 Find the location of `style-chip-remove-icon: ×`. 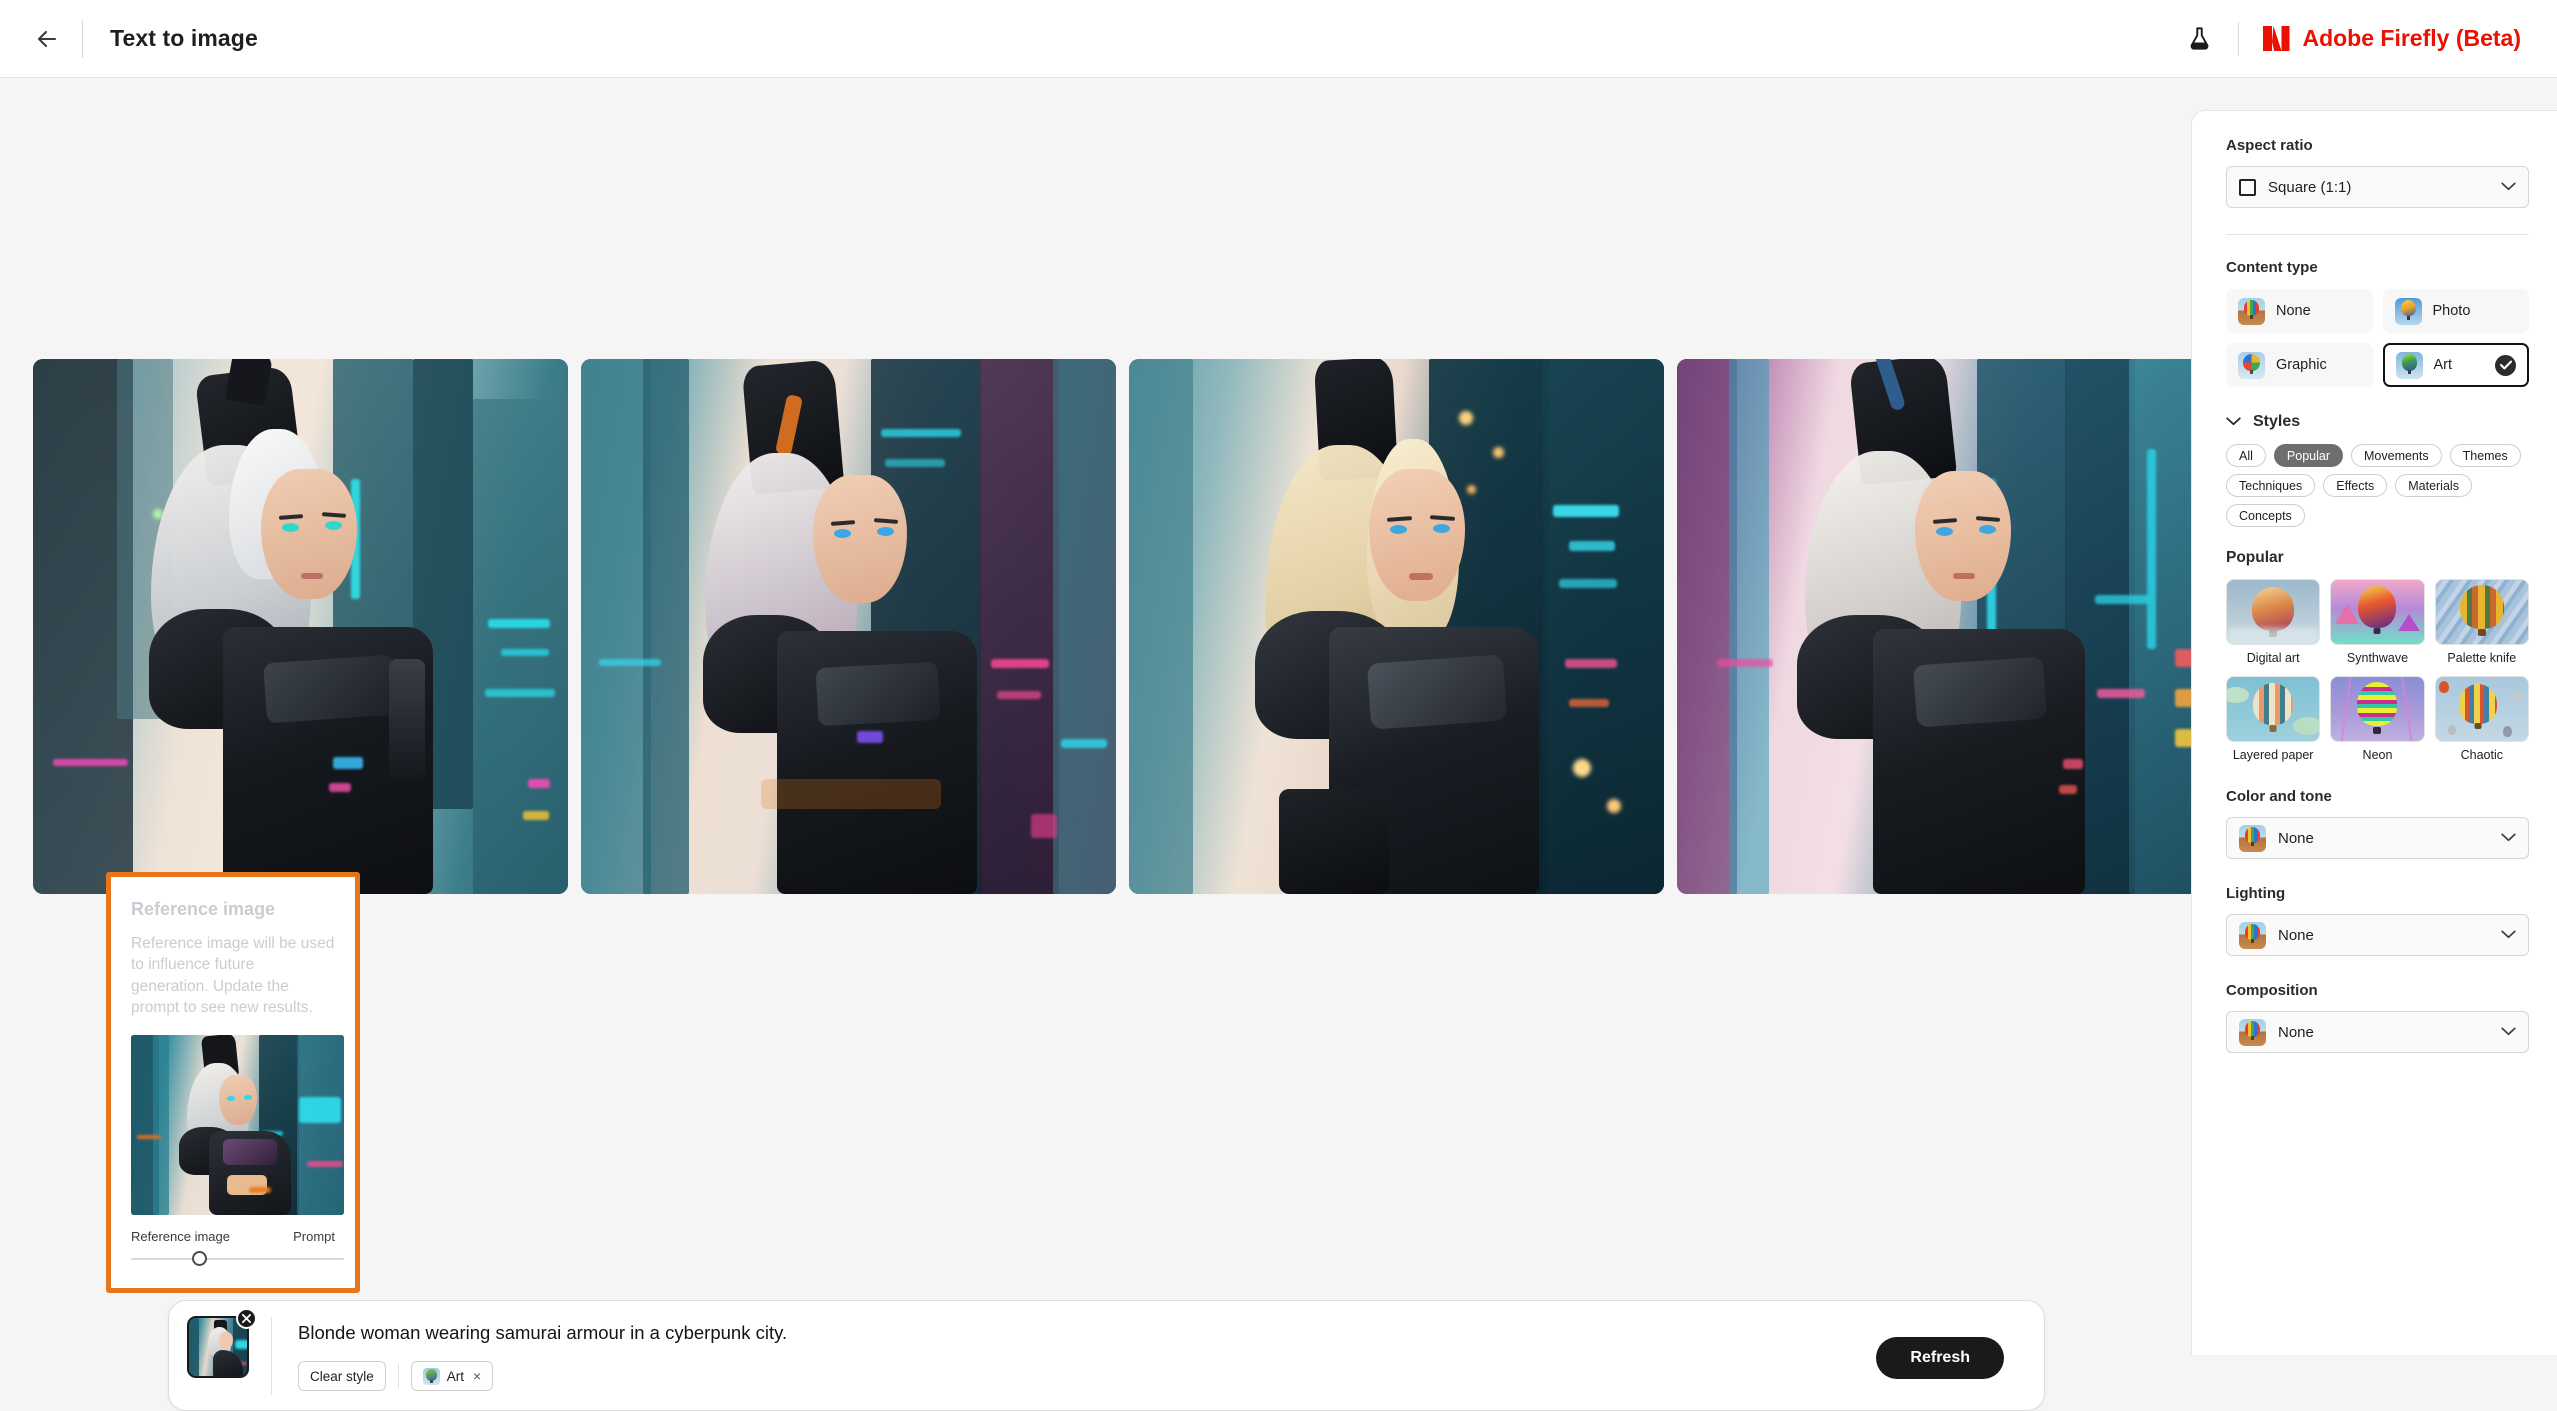

style-chip-remove-icon: × is located at coordinates (477, 1376).